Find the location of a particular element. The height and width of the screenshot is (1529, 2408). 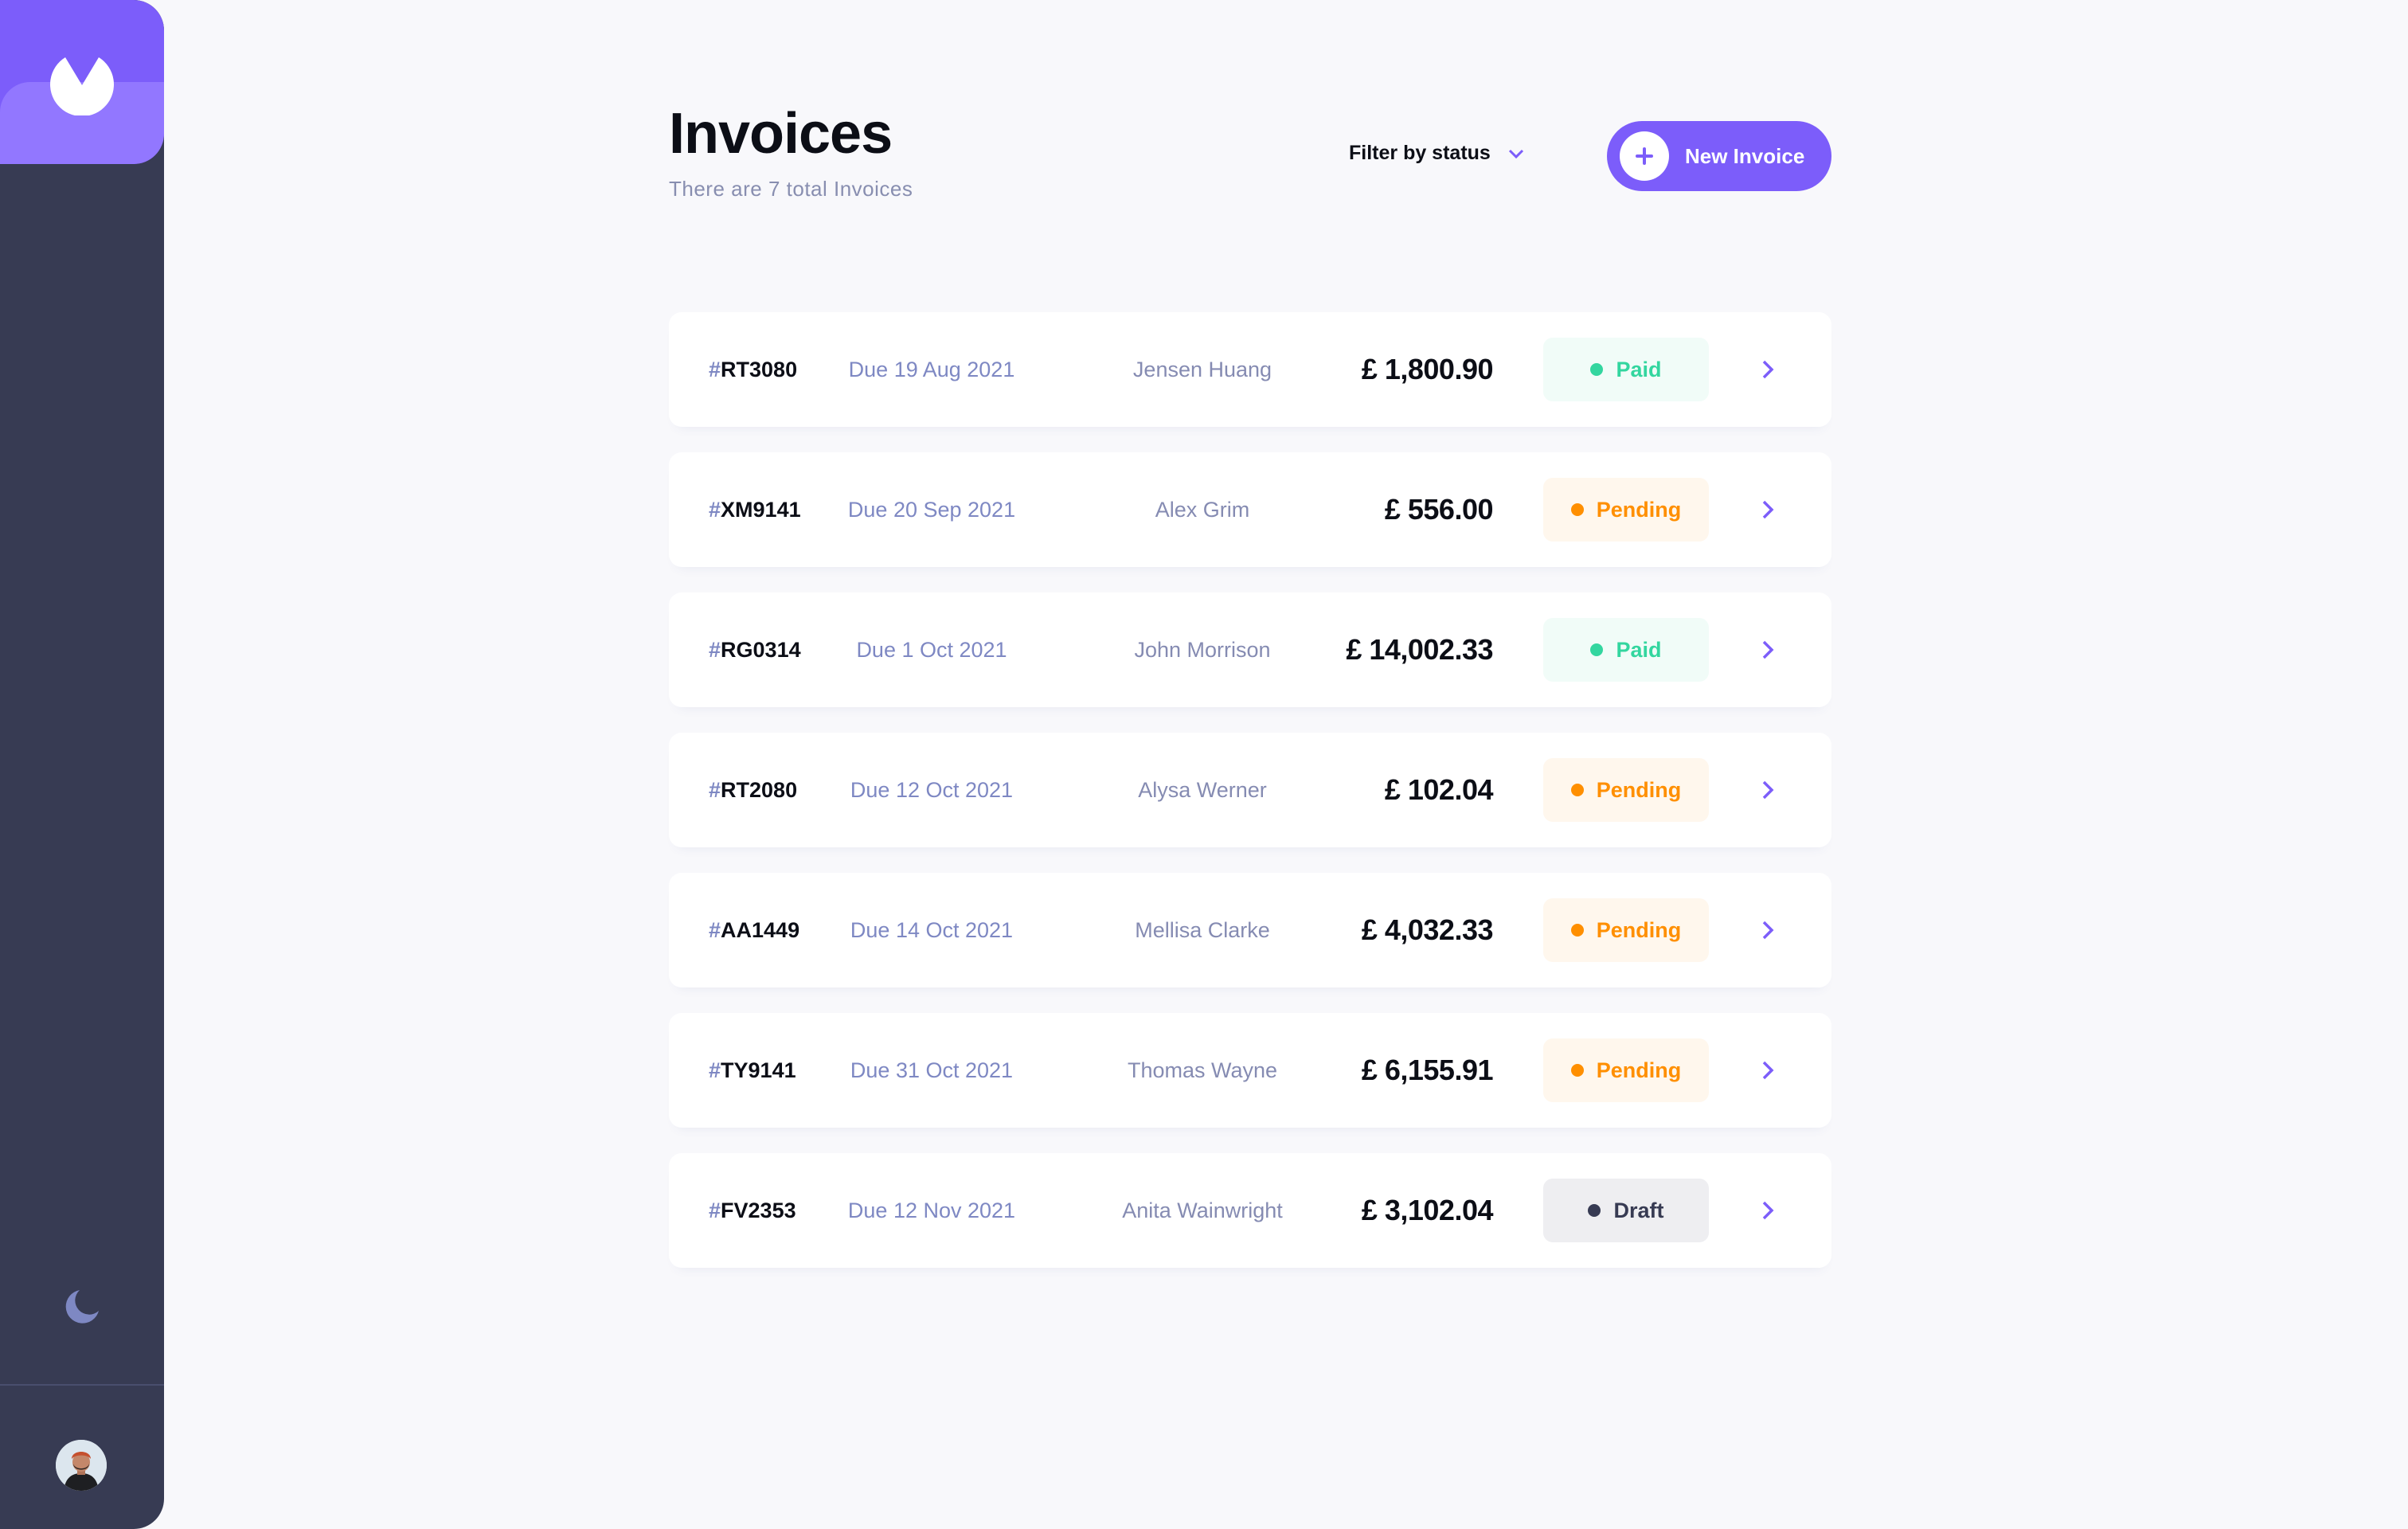

logo is located at coordinates (82, 82).